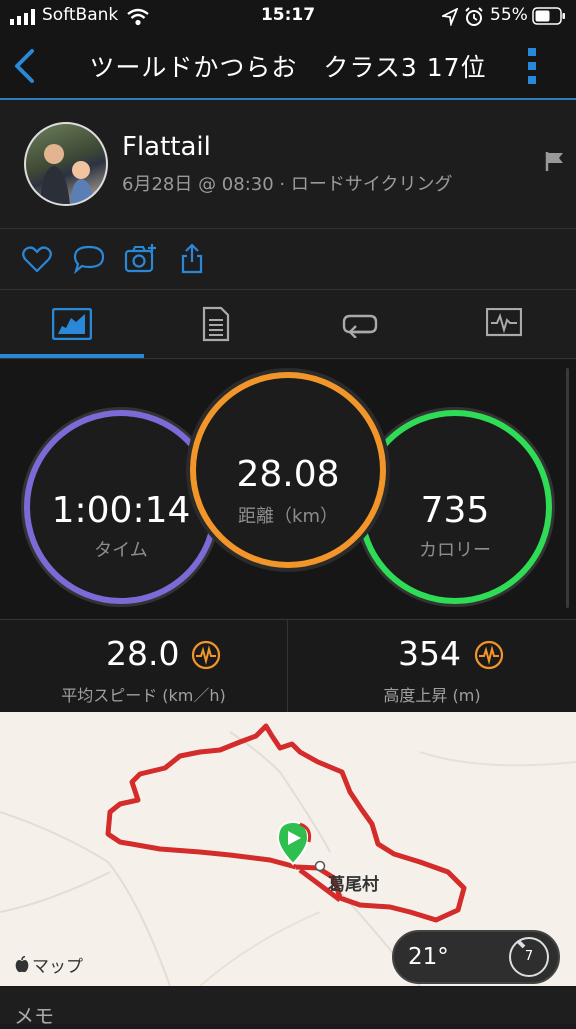  Describe the element at coordinates (288, 259) in the screenshot. I see `action-bar` at that location.